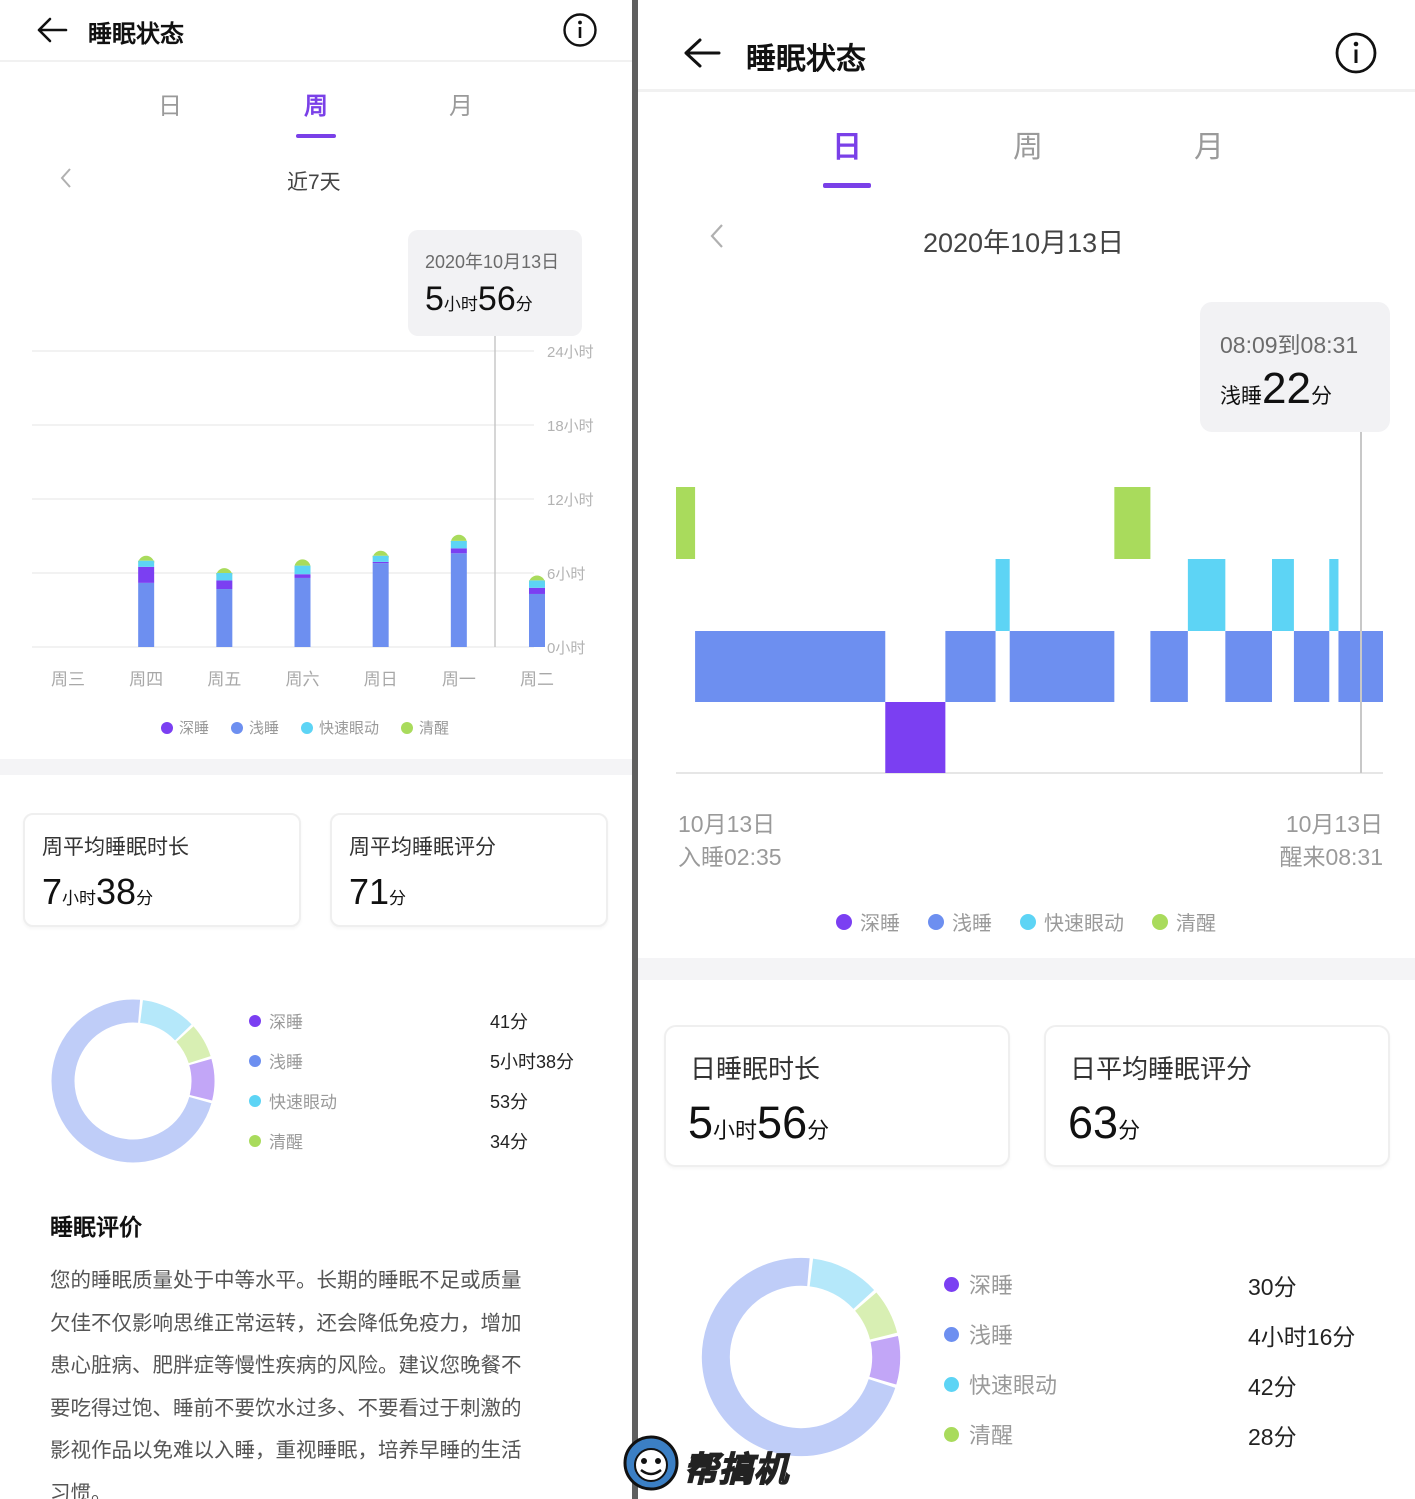 This screenshot has width=1415, height=1499. I want to click on left-header: 睡眠状态, so click(316, 31).